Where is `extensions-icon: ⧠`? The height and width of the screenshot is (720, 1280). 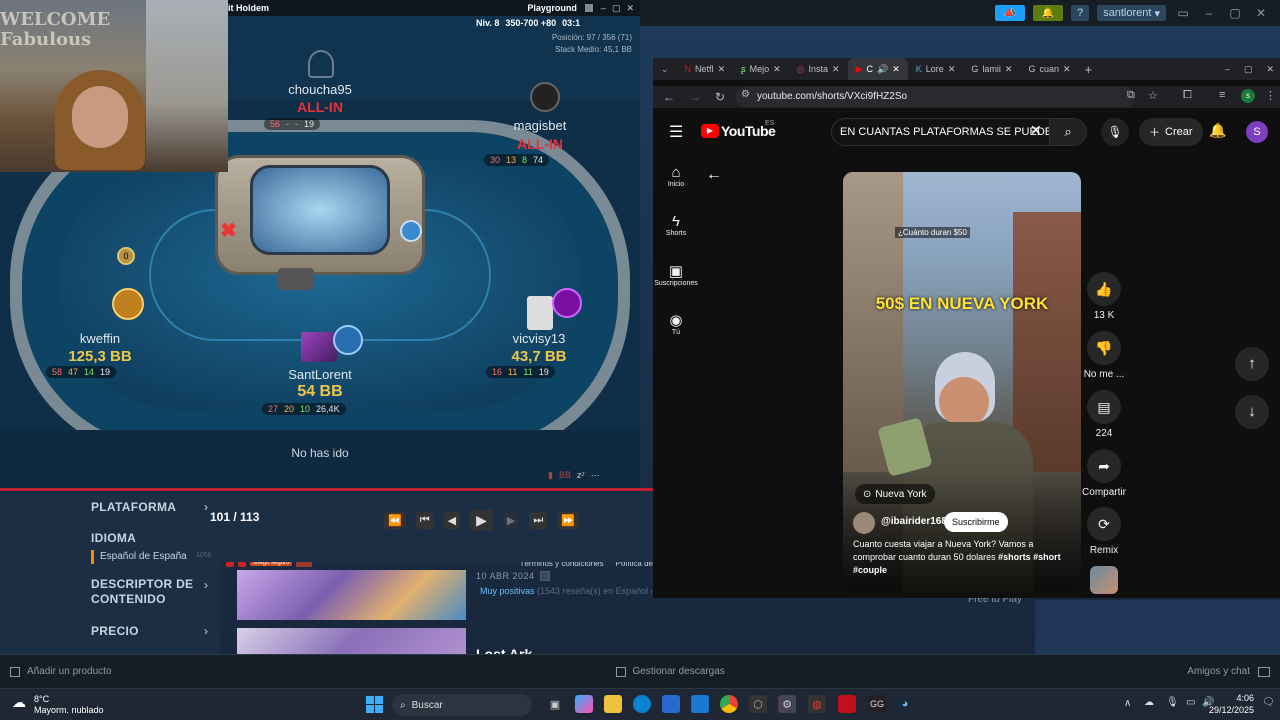 extensions-icon: ⧠ is located at coordinates (1187, 95).